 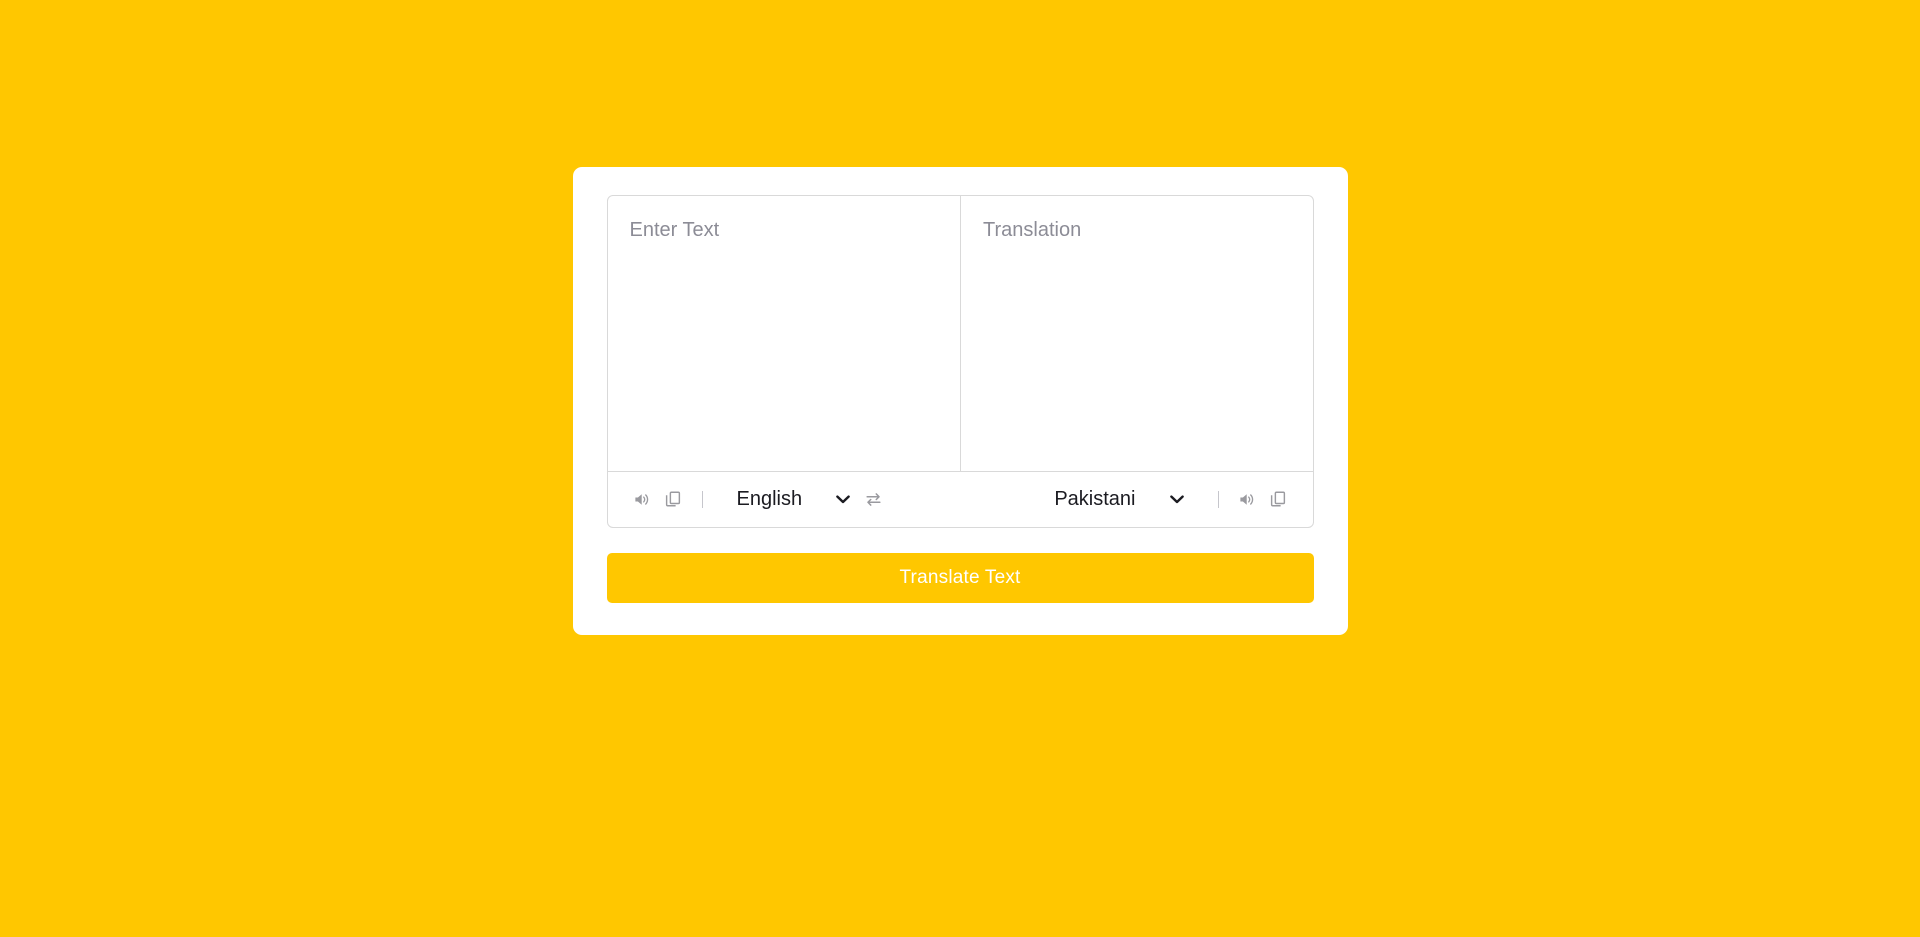 I want to click on source-divider, so click(x=702, y=499).